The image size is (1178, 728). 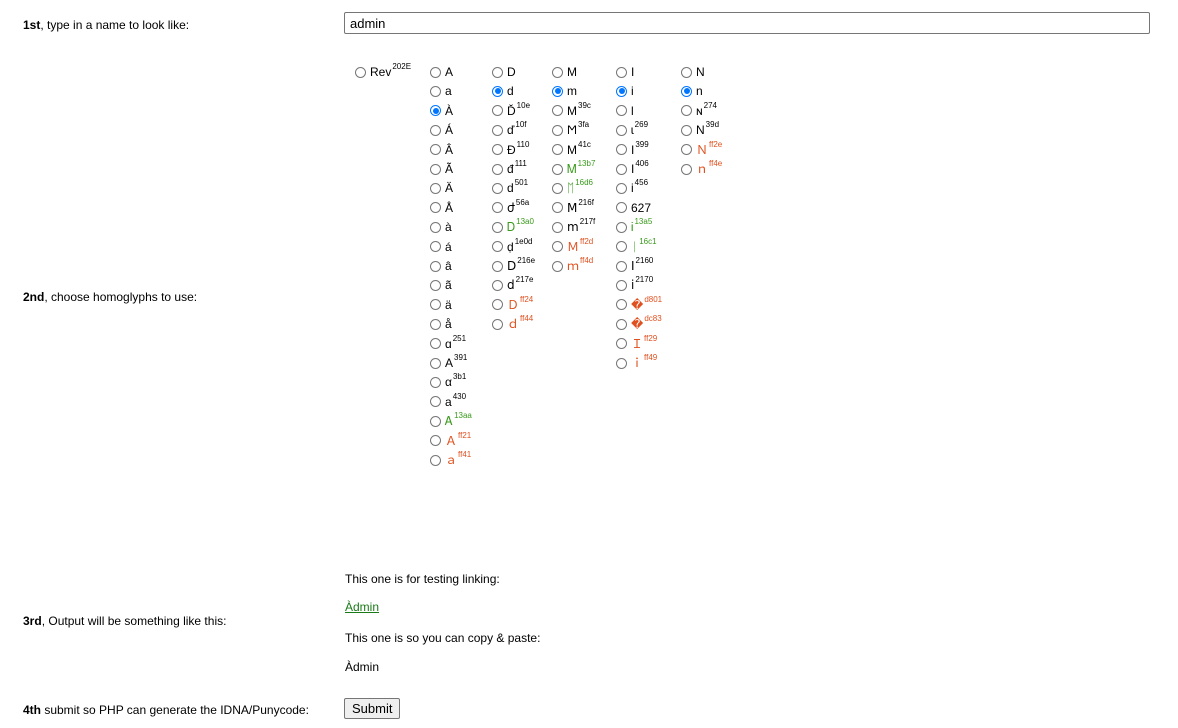 What do you see at coordinates (573, 207) in the screenshot?
I see `homoglyph-m-option: Ⅿ 216f` at bounding box center [573, 207].